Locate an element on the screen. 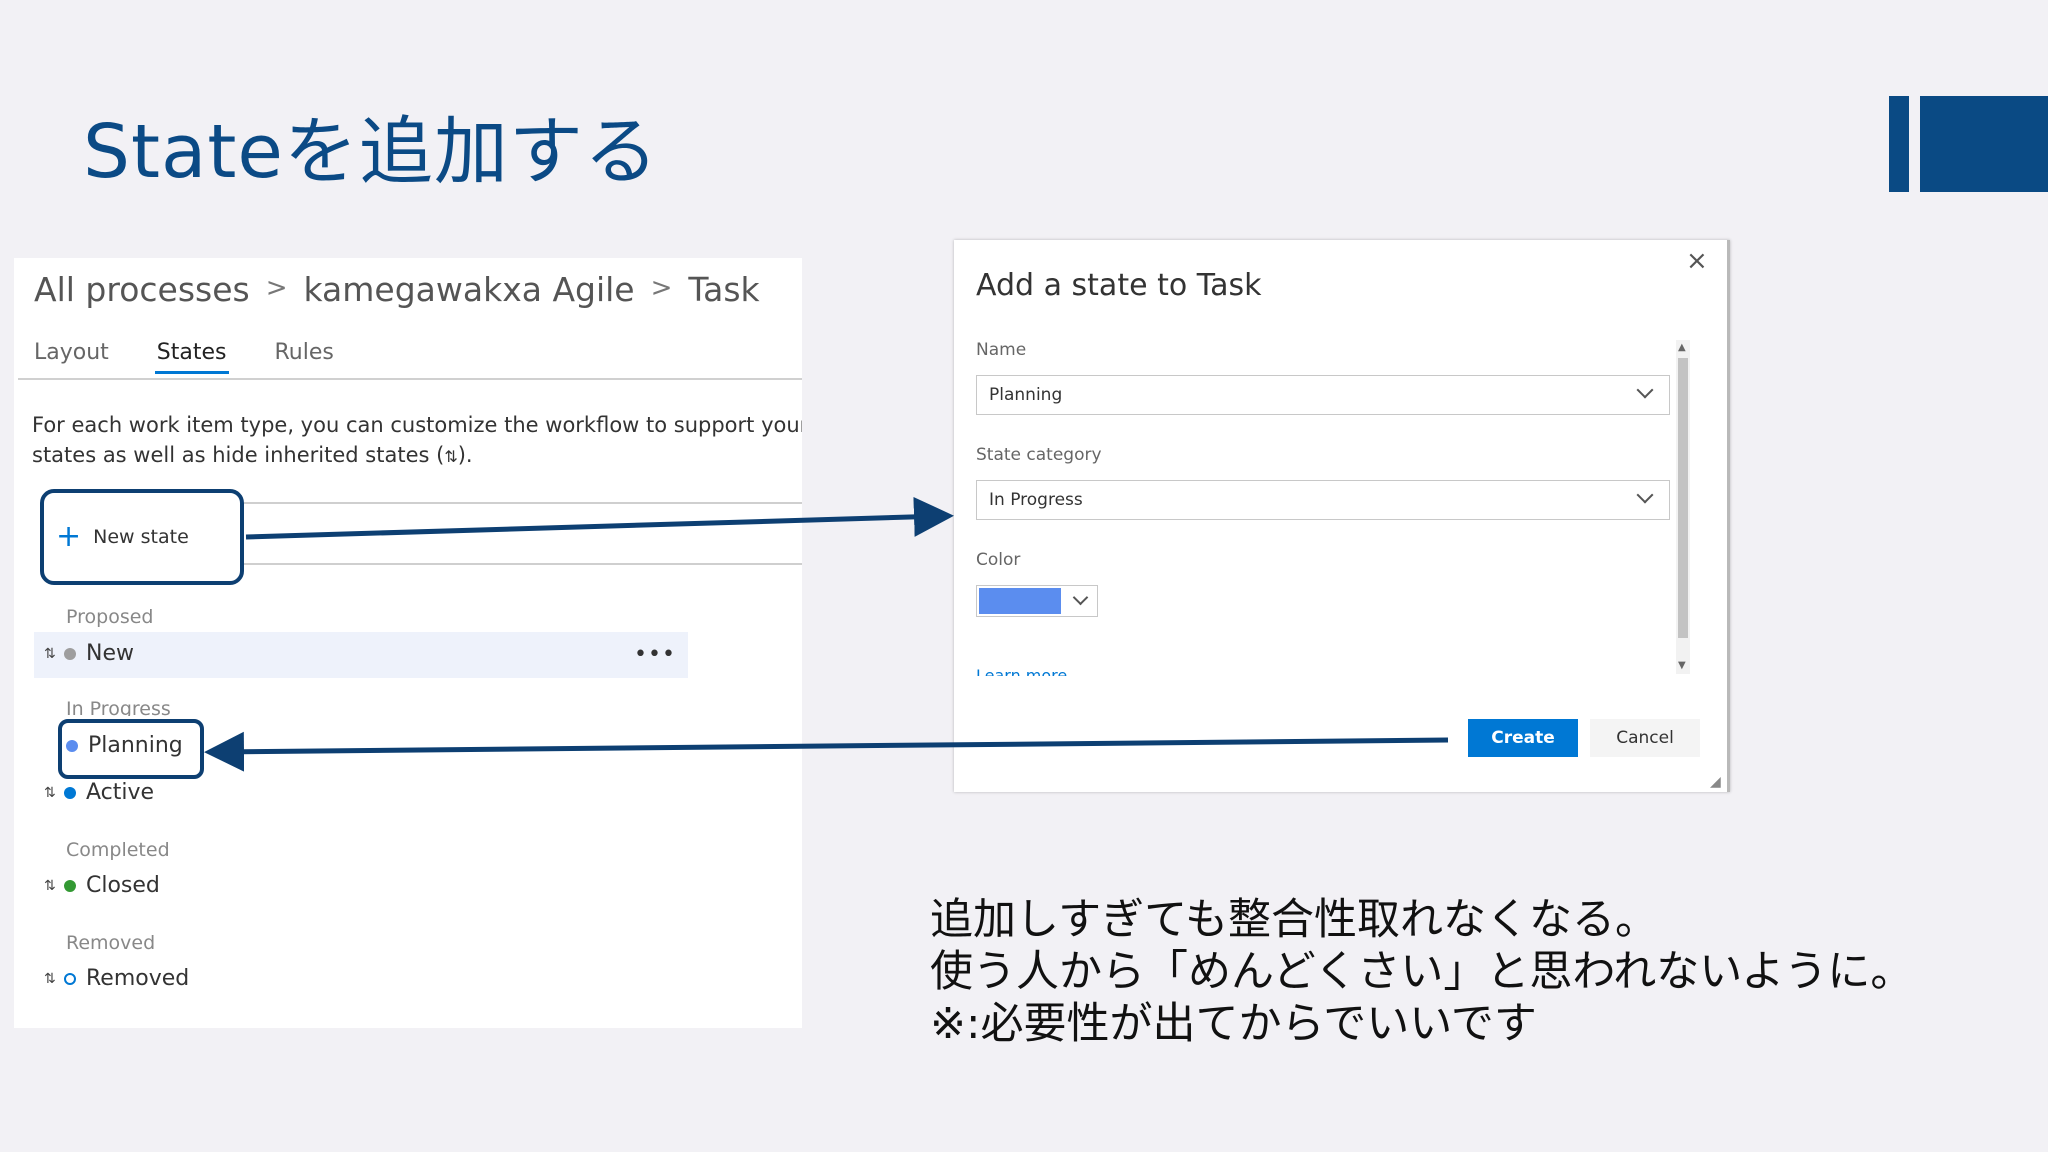  tab-bar: Layout States Rules is located at coordinates (206, 357).